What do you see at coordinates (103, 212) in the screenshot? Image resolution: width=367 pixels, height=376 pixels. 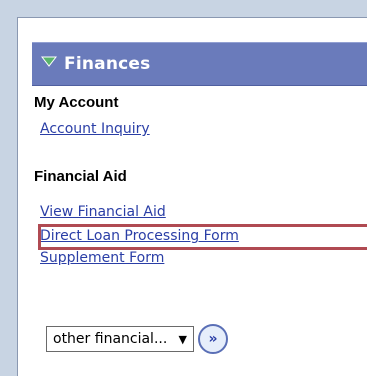 I see `link-view-financial-aid: View Financial Aid` at bounding box center [103, 212].